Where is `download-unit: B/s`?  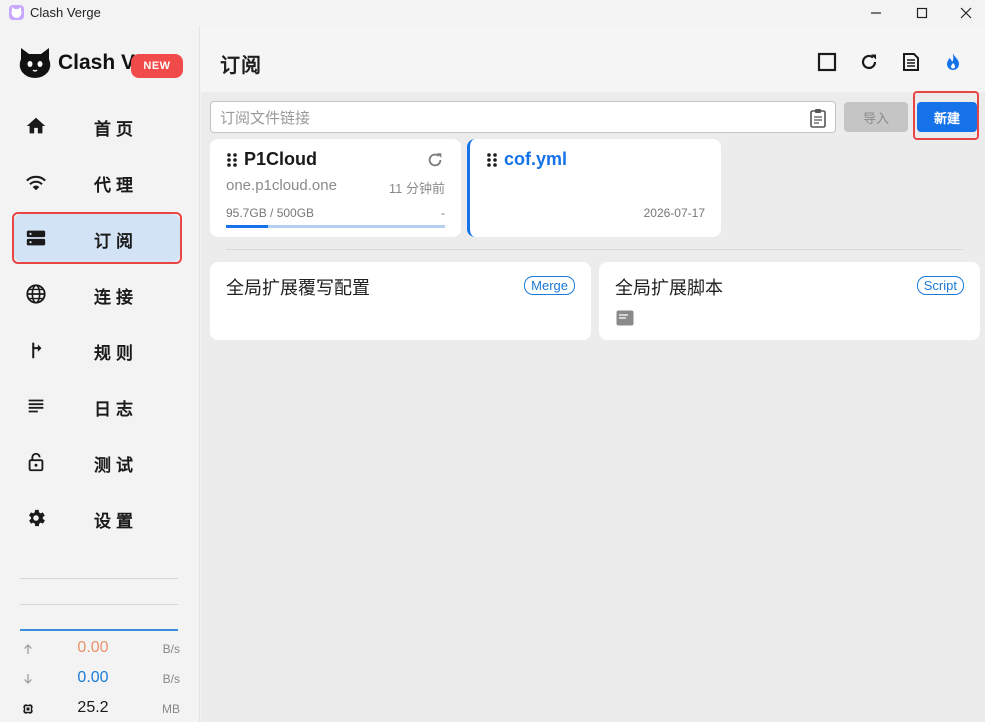
download-unit: B/s is located at coordinates (171, 679).